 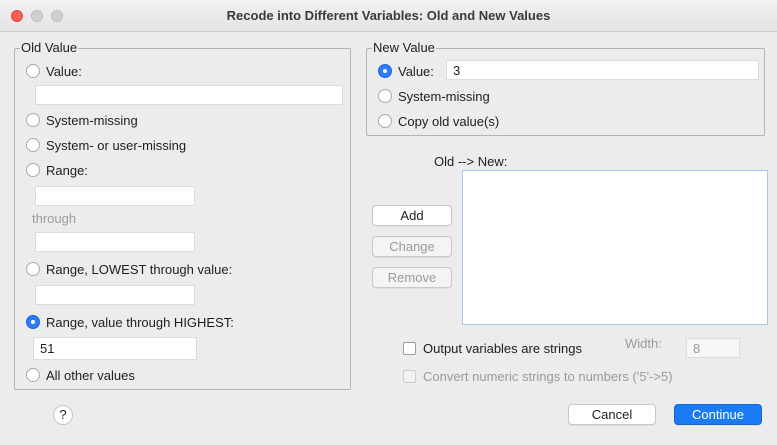 I want to click on output-strings-label: Output variables are strings, so click(x=502, y=348).